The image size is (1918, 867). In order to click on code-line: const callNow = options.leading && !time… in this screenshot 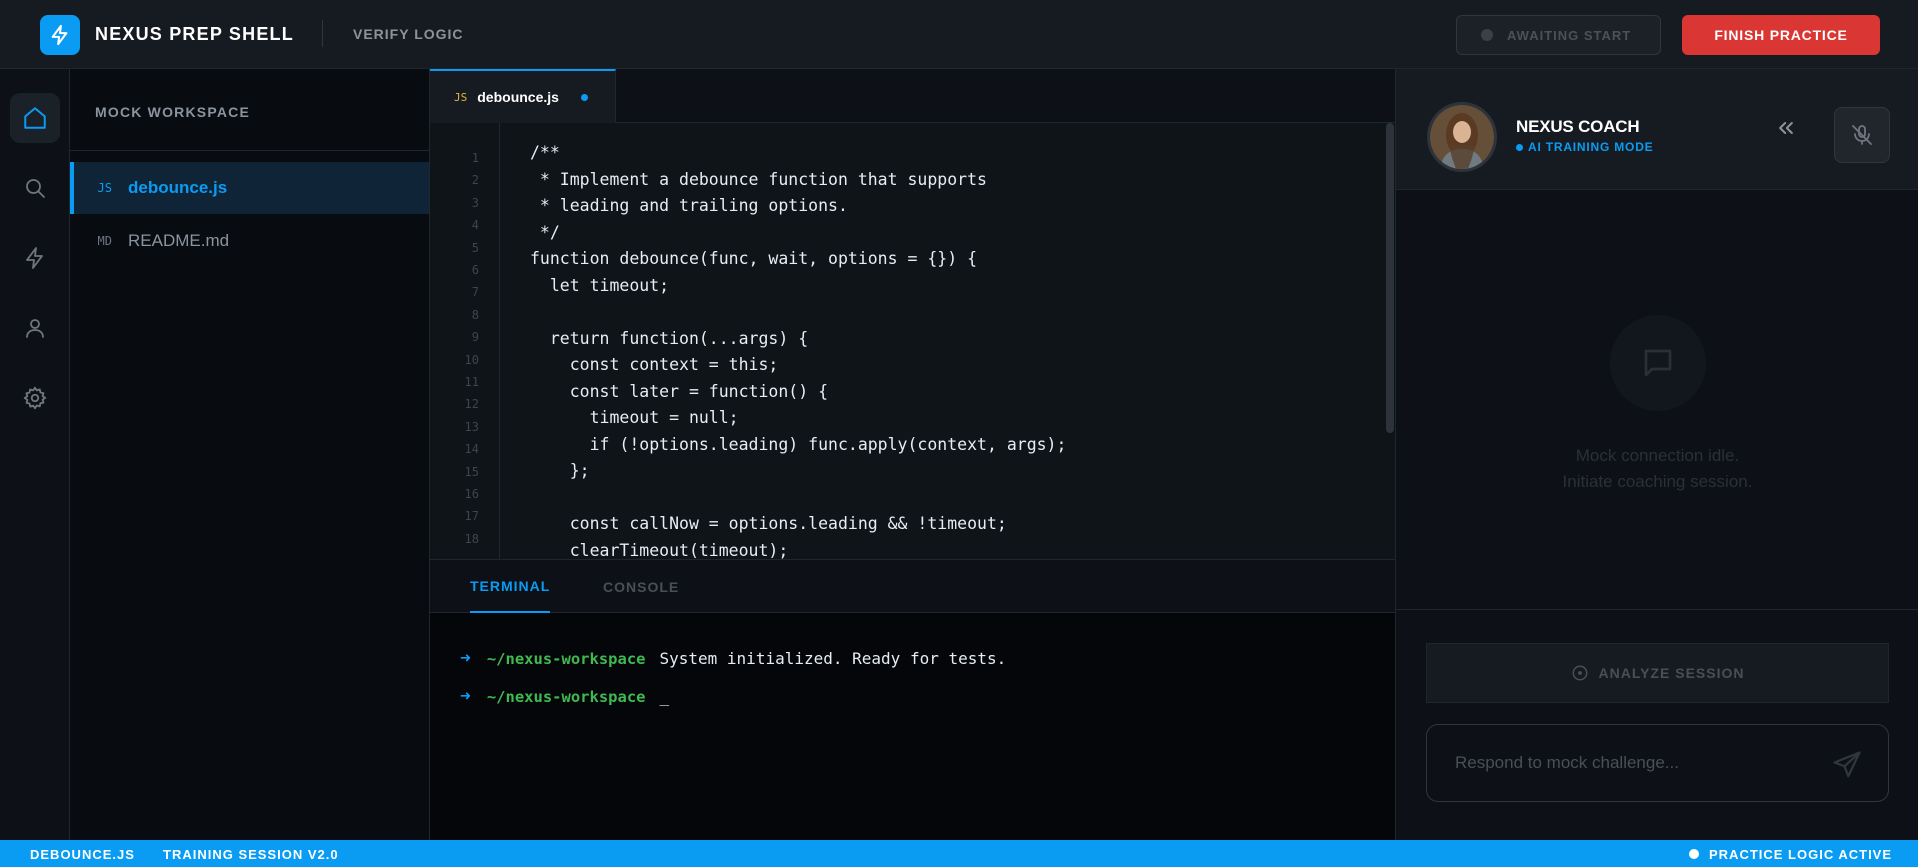, I will do `click(768, 523)`.